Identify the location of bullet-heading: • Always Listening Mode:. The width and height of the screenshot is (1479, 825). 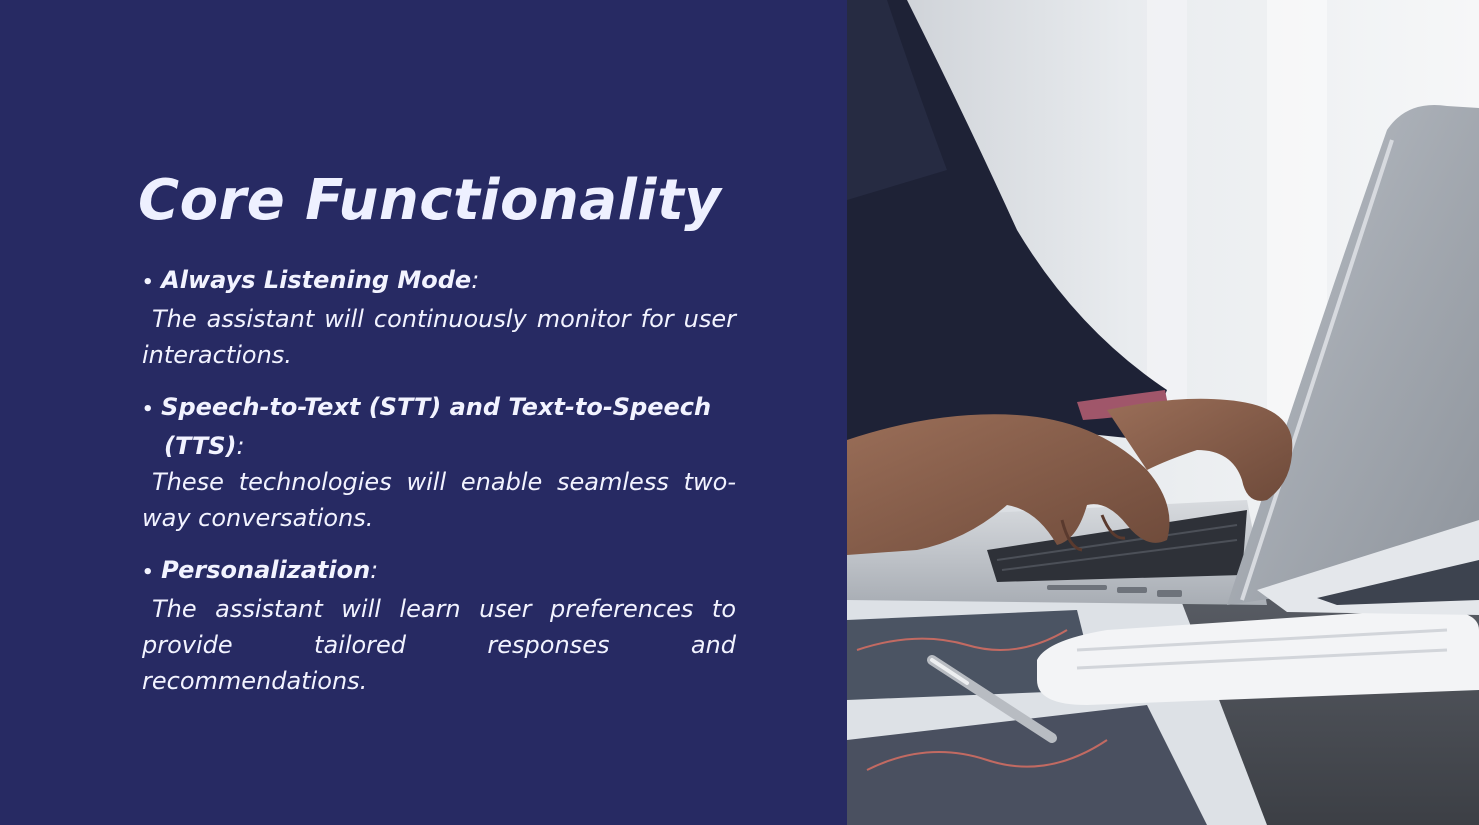
(439, 281).